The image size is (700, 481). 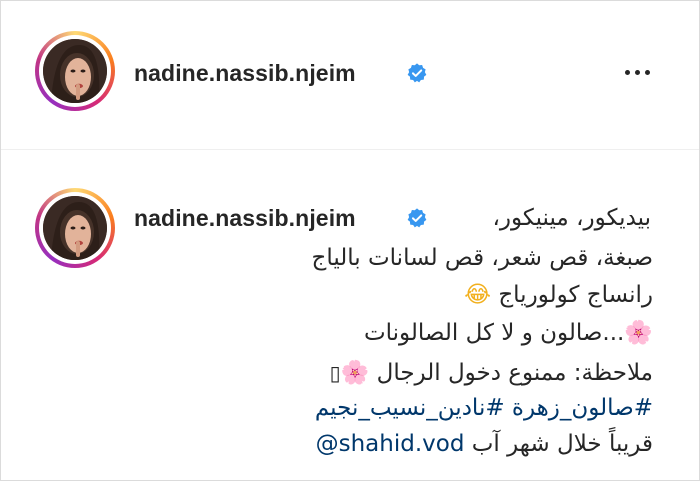 I want to click on more-options-icon, so click(x=637, y=72).